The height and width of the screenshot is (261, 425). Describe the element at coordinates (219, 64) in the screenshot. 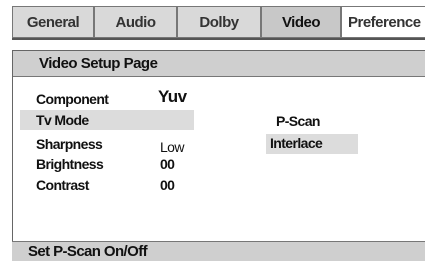

I see `page-title: Video Setup Page` at that location.